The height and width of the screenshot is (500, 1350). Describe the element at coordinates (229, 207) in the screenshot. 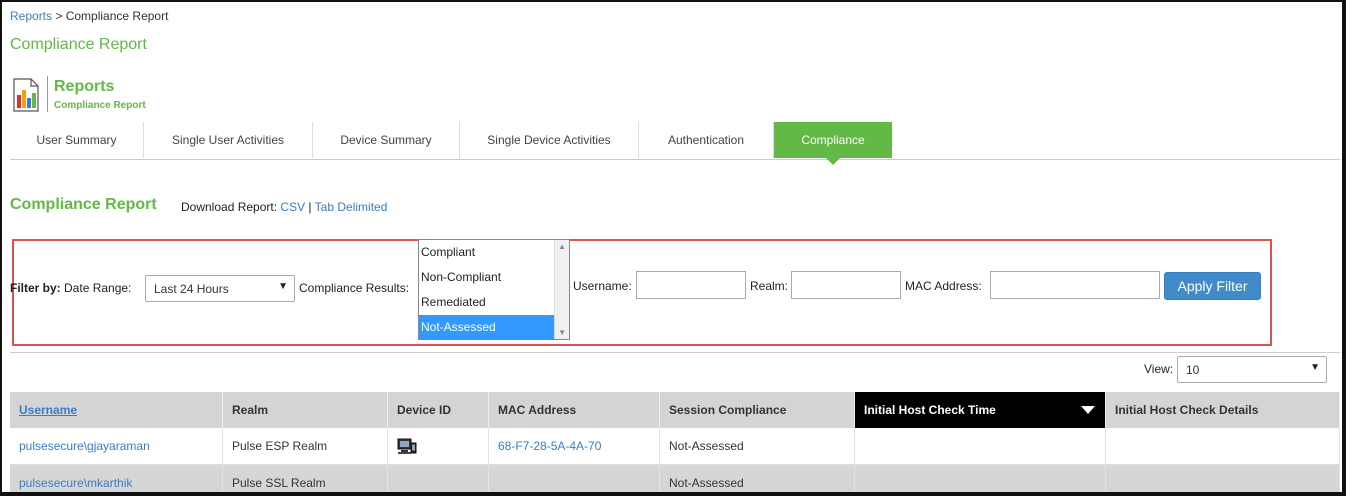

I see `download-label: Download Report:` at that location.